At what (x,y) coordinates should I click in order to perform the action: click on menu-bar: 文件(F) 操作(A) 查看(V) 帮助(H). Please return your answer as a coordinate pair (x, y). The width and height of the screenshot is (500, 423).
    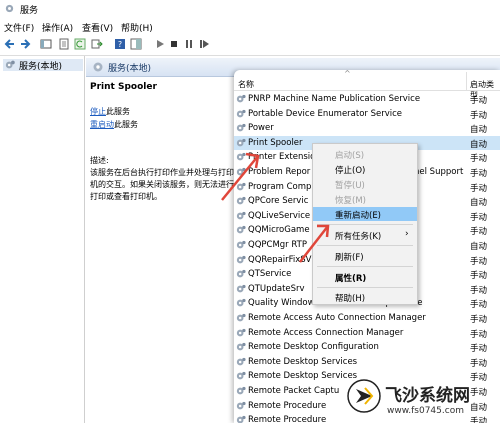
    Looking at the image, I should click on (250, 27).